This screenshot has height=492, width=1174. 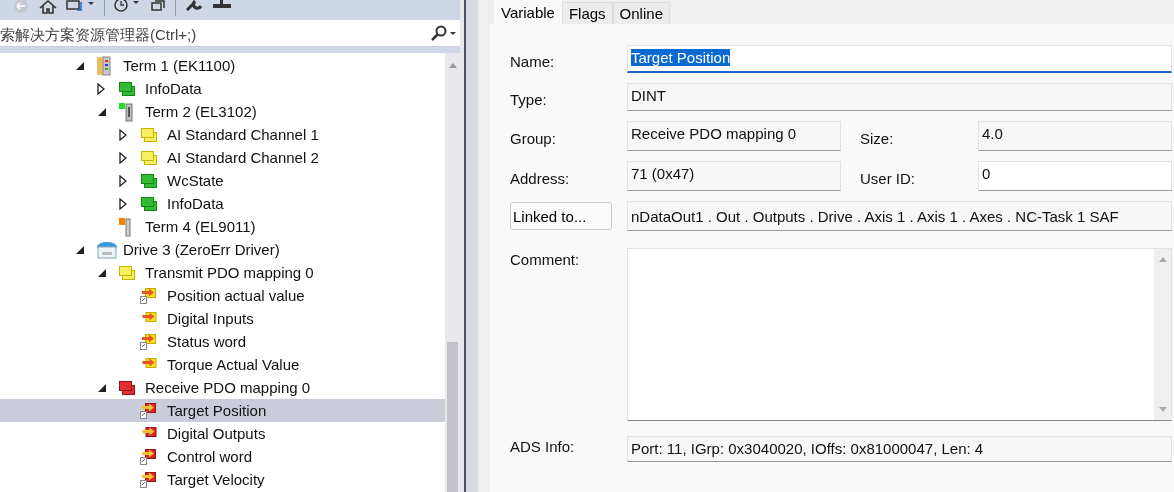 What do you see at coordinates (545, 259) in the screenshot?
I see `field-label: Comment:` at bounding box center [545, 259].